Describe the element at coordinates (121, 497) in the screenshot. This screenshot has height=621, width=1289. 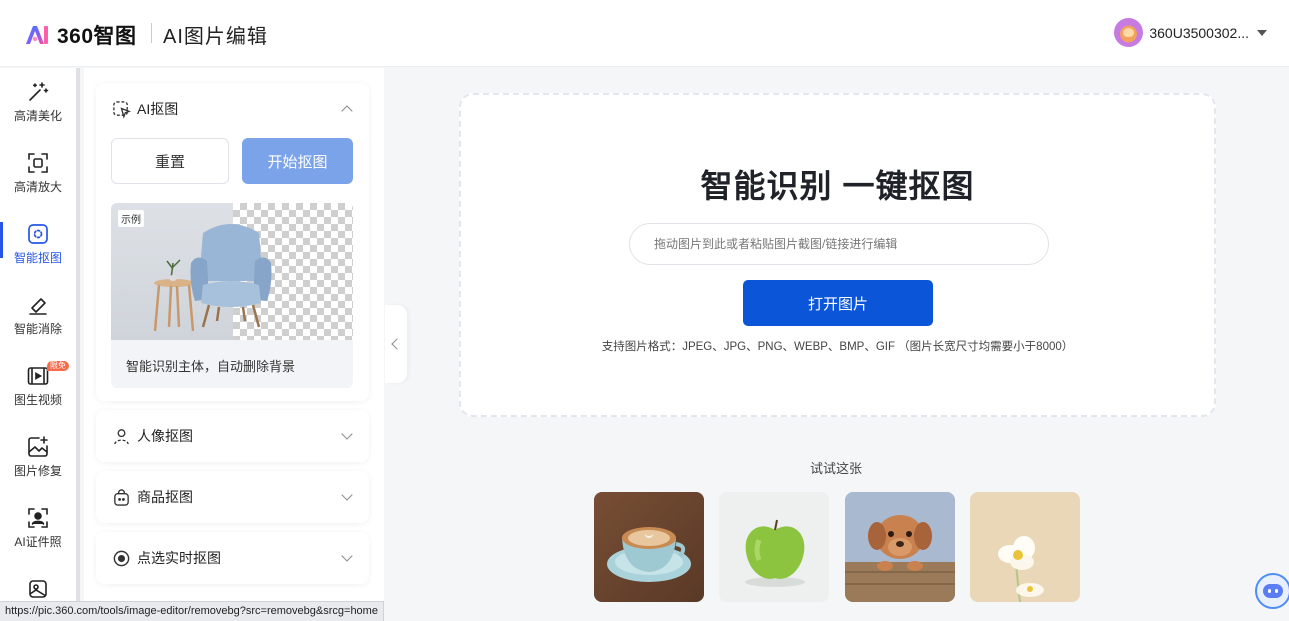
I see `shopping-bag-icon` at that location.